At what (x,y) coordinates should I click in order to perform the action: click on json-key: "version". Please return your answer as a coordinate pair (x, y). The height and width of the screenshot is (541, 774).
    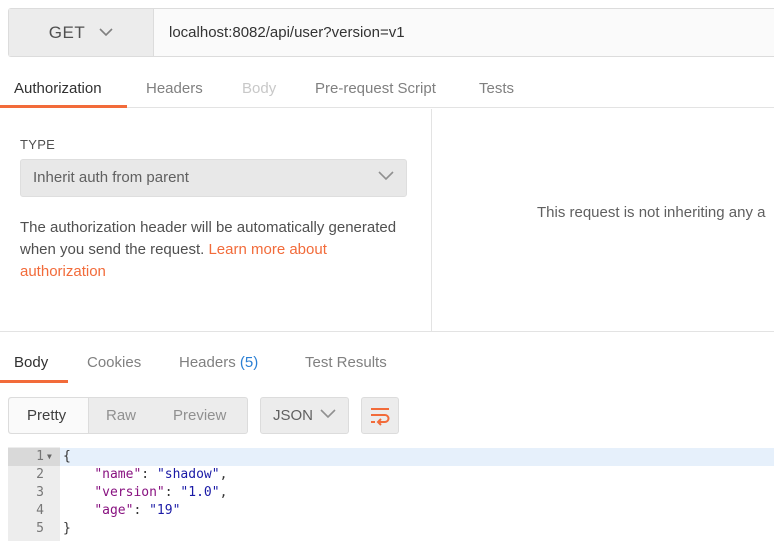
    Looking at the image, I should click on (129, 492).